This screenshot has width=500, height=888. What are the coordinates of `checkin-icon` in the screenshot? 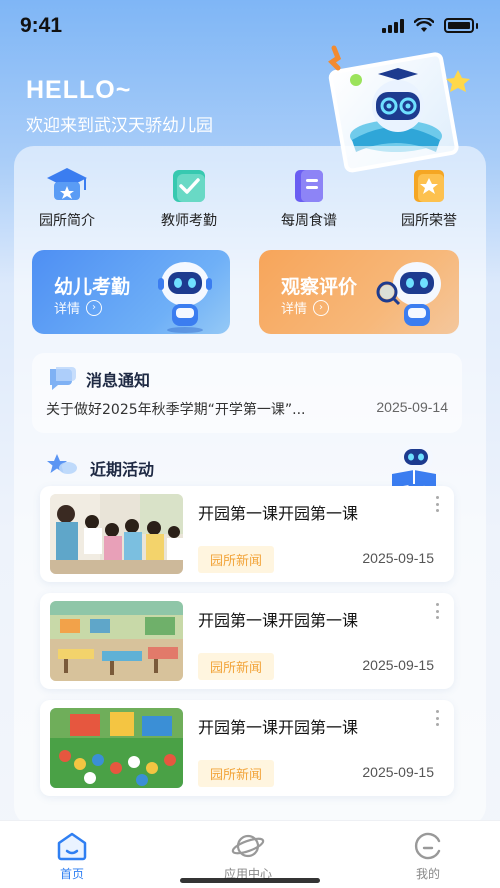 It's located at (189, 186).